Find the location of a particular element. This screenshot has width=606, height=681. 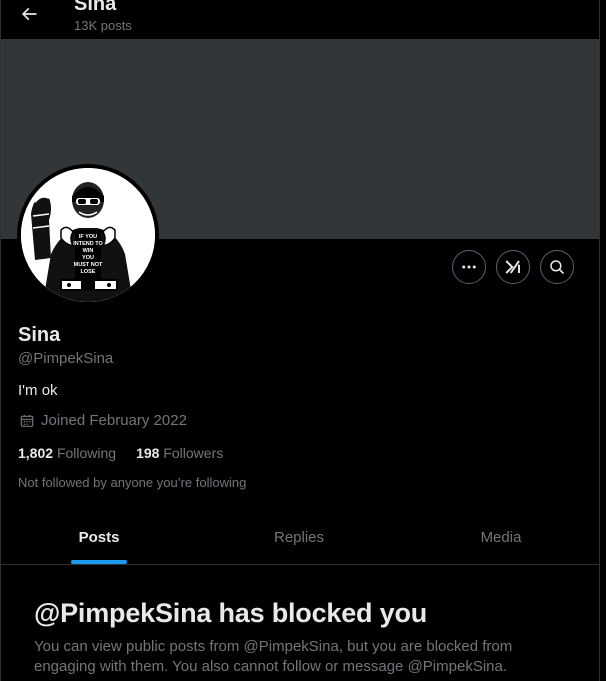

search-profile-button is located at coordinates (557, 267).